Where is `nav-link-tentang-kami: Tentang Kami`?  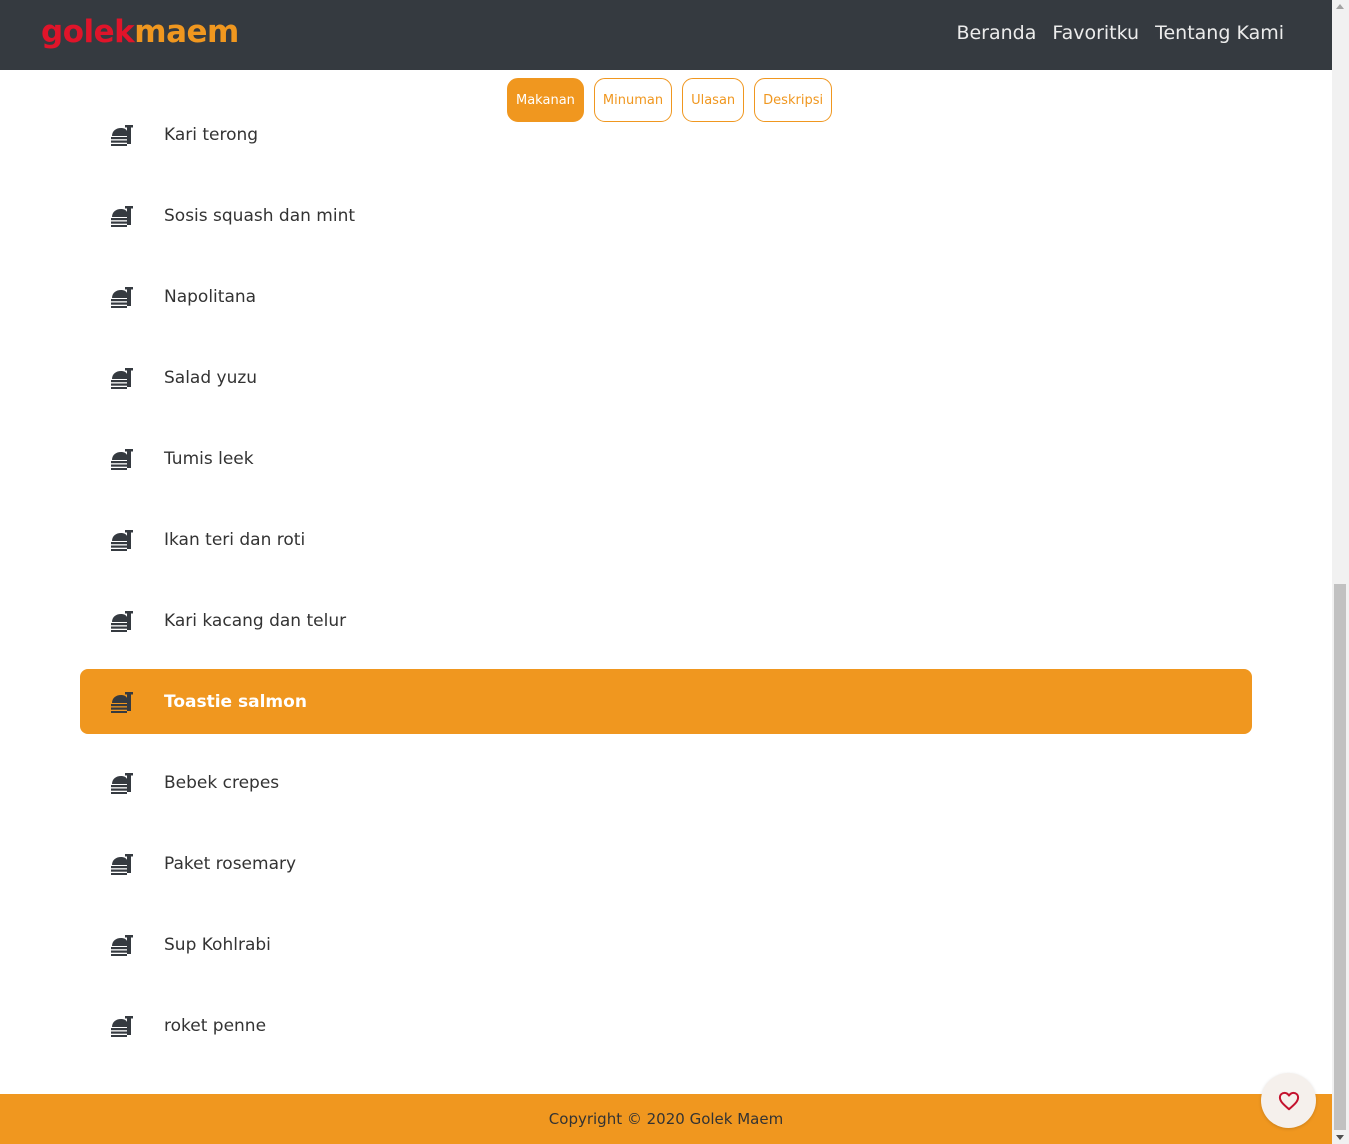 nav-link-tentang-kami: Tentang Kami is located at coordinates (1219, 33).